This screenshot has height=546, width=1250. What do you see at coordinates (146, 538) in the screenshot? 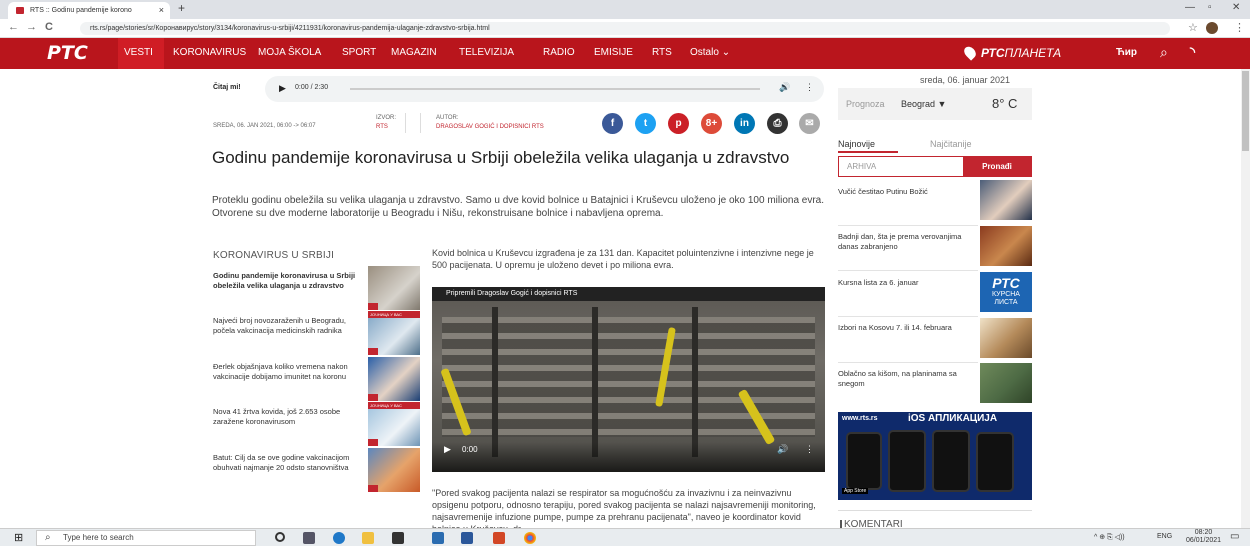
I see `taskbar-search: ⌕ Type here to search` at bounding box center [146, 538].